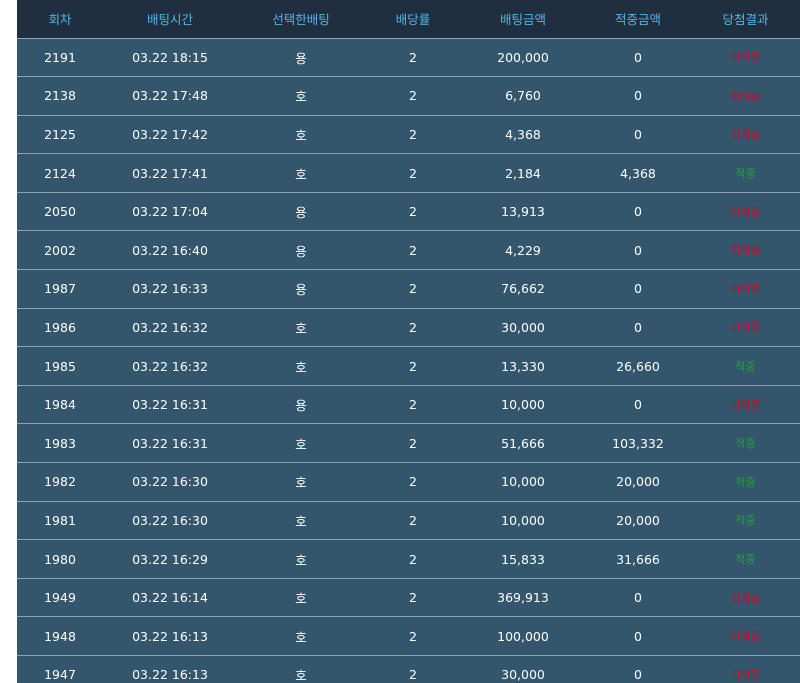  What do you see at coordinates (60, 443) in the screenshot?
I see `cell-round: 1983` at bounding box center [60, 443].